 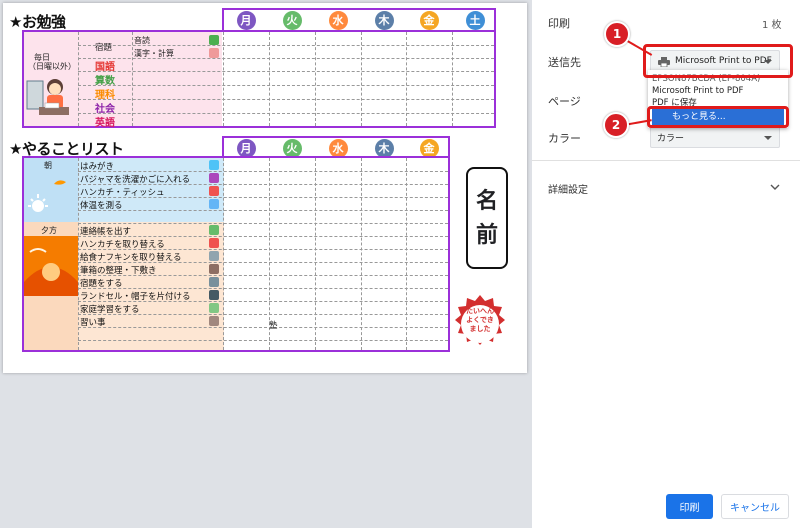 I want to click on print-button: 印刷, so click(x=689, y=506).